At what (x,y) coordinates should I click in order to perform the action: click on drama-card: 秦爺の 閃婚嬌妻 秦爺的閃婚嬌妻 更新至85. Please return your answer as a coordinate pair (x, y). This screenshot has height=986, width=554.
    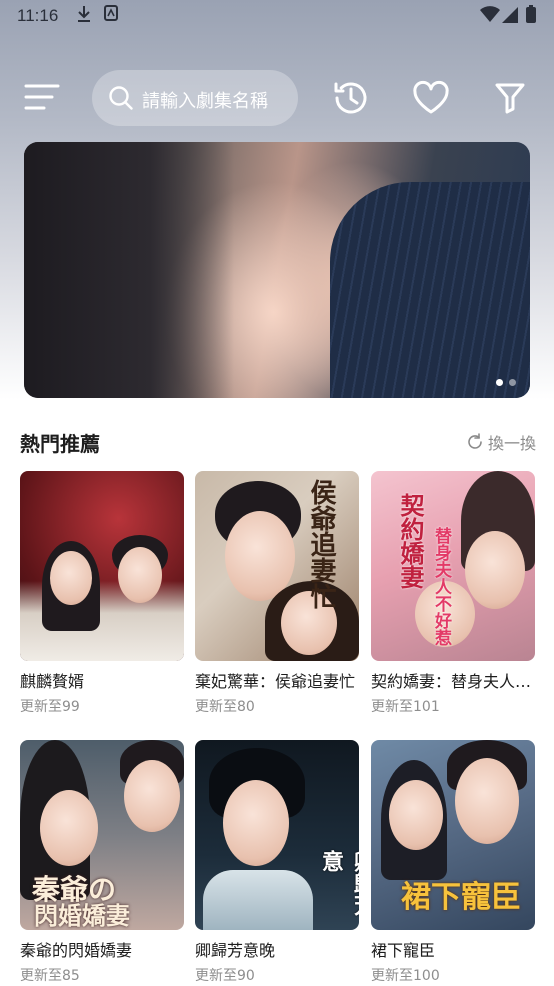
    Looking at the image, I should click on (102, 863).